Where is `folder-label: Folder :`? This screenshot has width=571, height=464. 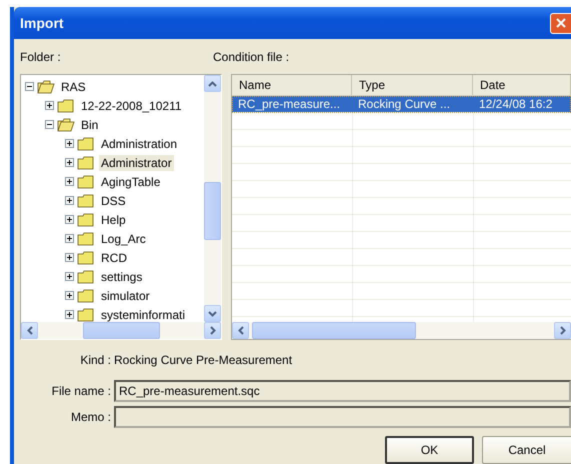
folder-label: Folder : is located at coordinates (41, 57).